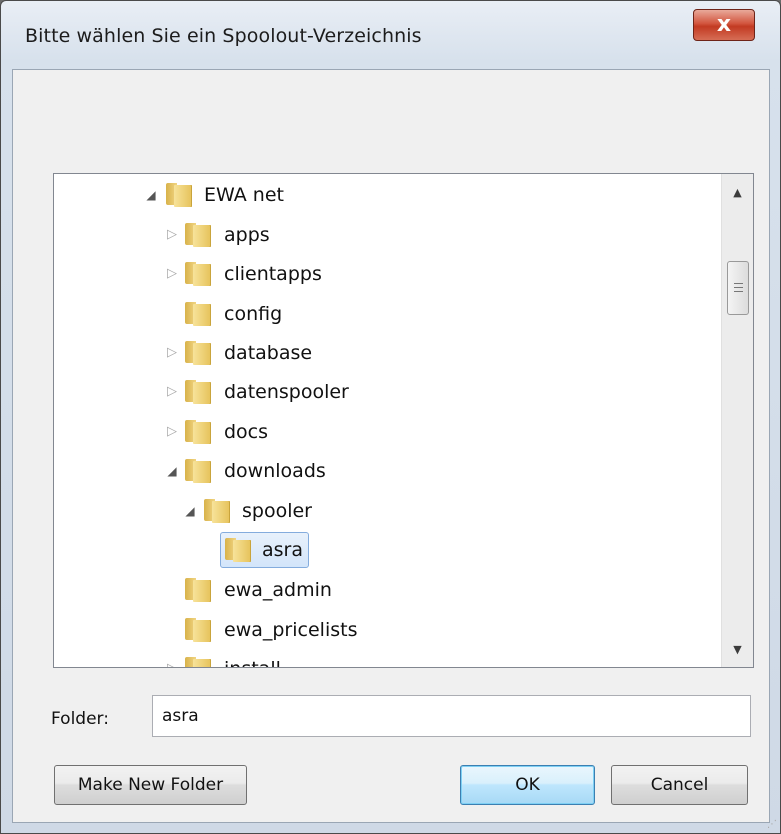  I want to click on scroll-up-button: ▲, so click(737, 193).